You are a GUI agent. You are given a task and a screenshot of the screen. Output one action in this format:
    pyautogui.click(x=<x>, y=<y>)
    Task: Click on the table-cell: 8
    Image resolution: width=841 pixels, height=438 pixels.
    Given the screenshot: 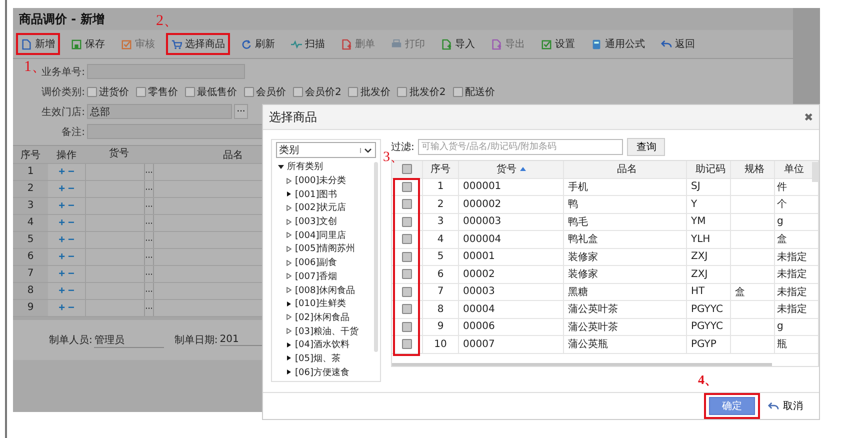 What is the action you would take?
    pyautogui.click(x=440, y=309)
    